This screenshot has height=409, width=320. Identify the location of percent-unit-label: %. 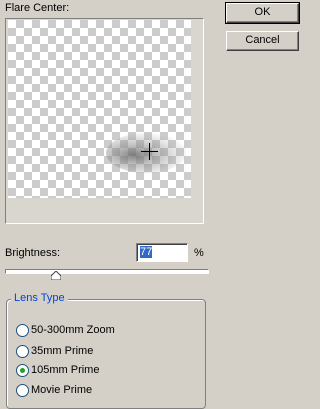
(199, 253).